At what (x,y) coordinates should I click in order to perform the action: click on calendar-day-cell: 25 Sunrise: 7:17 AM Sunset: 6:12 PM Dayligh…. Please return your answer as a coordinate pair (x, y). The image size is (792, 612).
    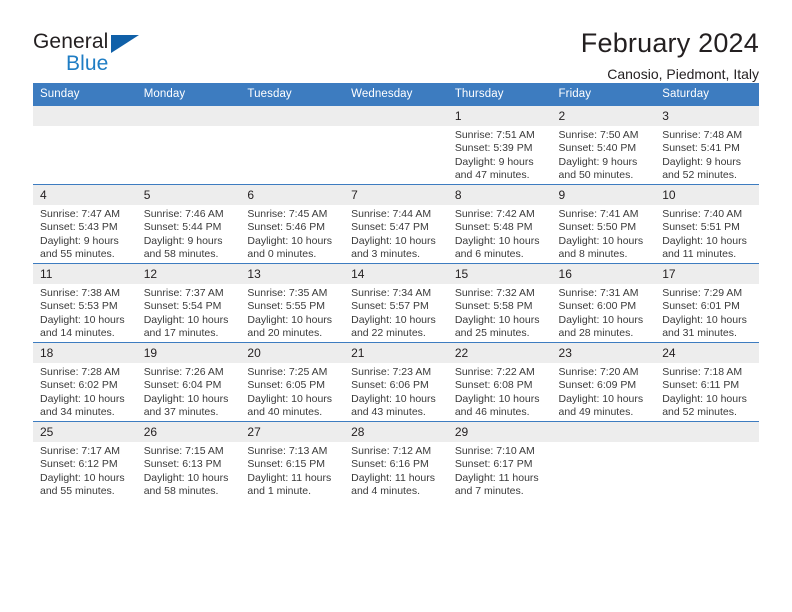
    Looking at the image, I should click on (85, 460).